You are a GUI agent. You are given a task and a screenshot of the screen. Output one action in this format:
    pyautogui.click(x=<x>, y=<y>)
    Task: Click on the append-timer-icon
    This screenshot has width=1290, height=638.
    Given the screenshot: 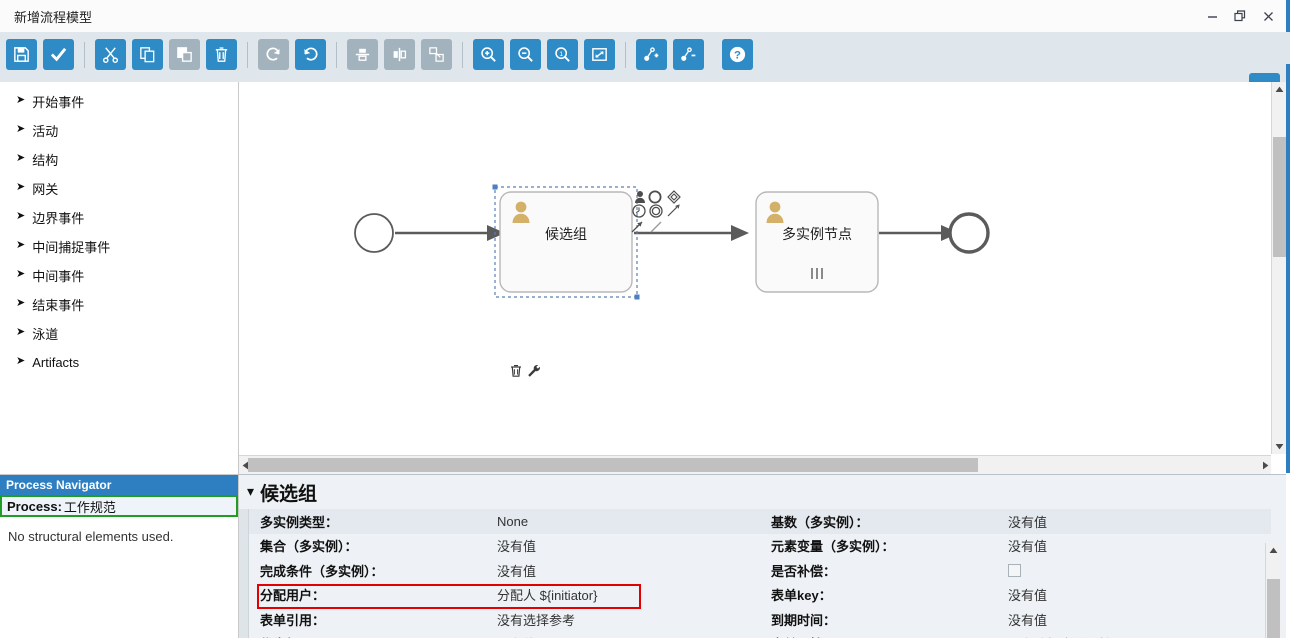 What is the action you would take?
    pyautogui.click(x=639, y=211)
    